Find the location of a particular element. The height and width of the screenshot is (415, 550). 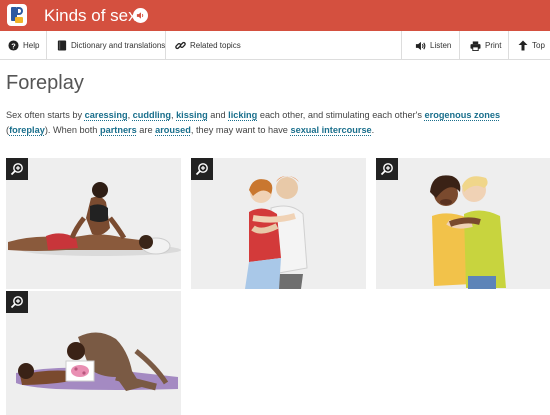

book-icon is located at coordinates (61, 45).